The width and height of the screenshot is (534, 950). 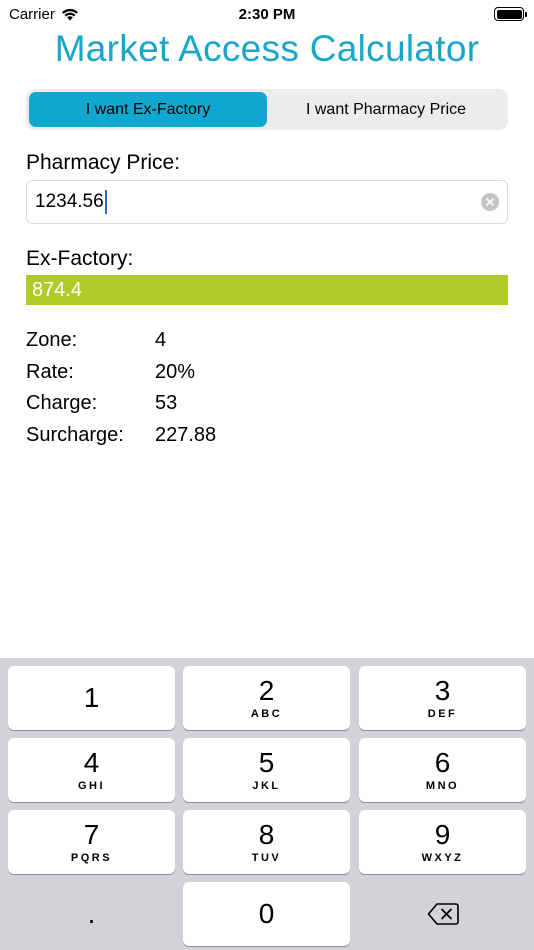 What do you see at coordinates (69, 201) in the screenshot?
I see `pharmacy-price-value: 1234.56` at bounding box center [69, 201].